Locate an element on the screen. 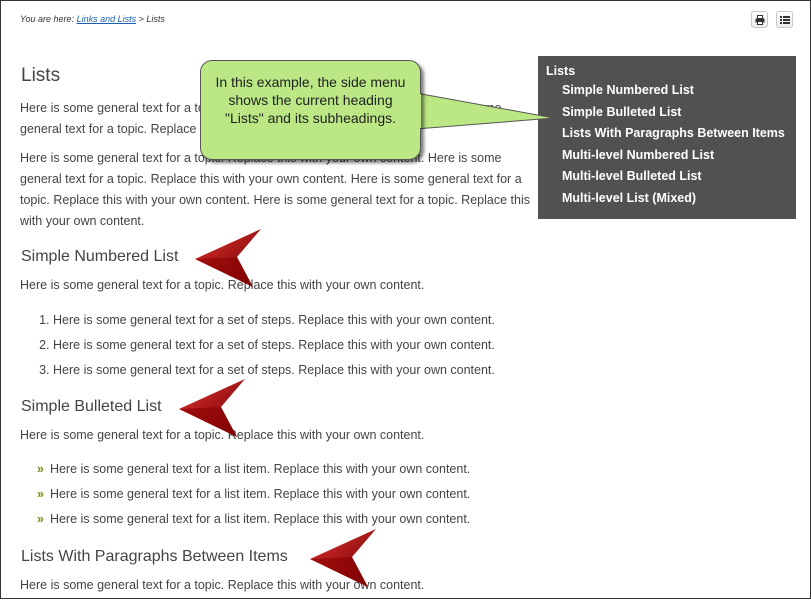 The image size is (811, 611). side-menu-item-multi-level-bulleted-list: Multi-level Bulleted List is located at coordinates (667, 177).